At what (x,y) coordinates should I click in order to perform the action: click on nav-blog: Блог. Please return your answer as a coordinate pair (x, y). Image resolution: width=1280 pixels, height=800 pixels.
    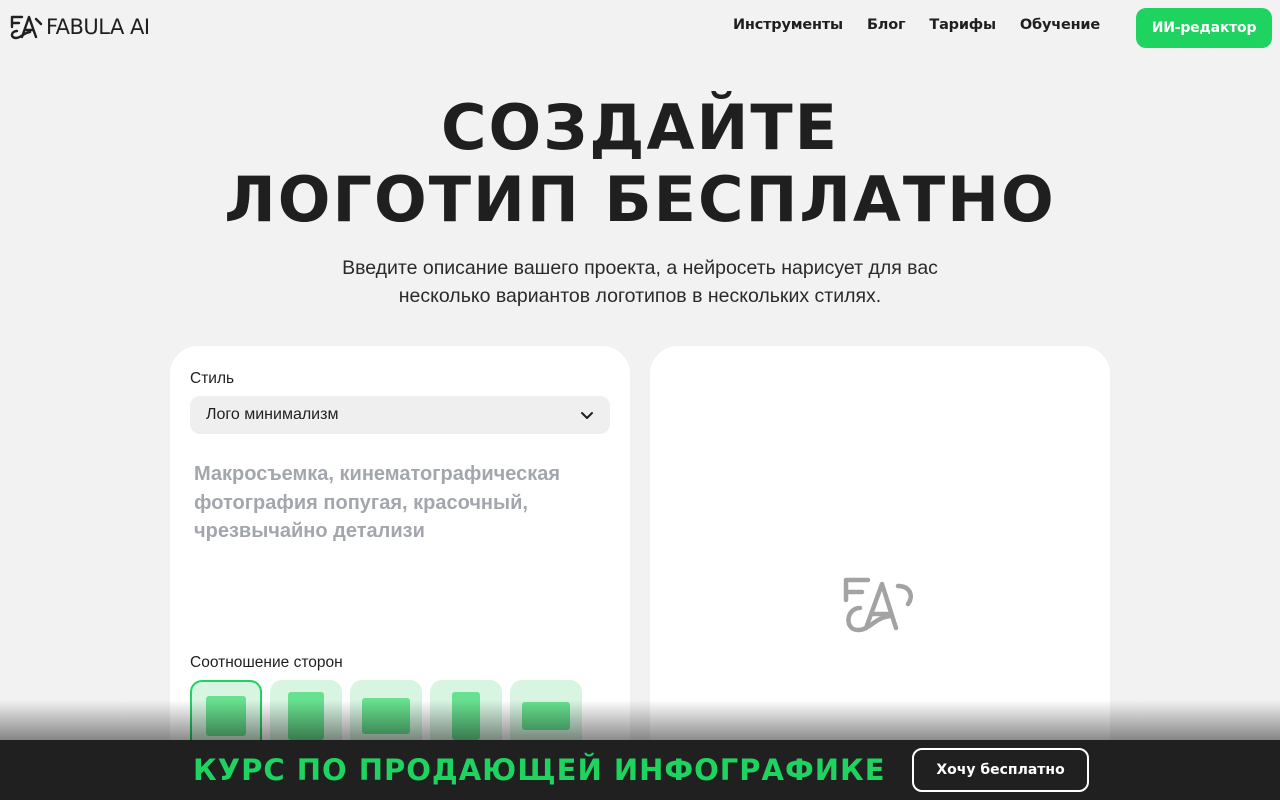
    Looking at the image, I should click on (886, 25).